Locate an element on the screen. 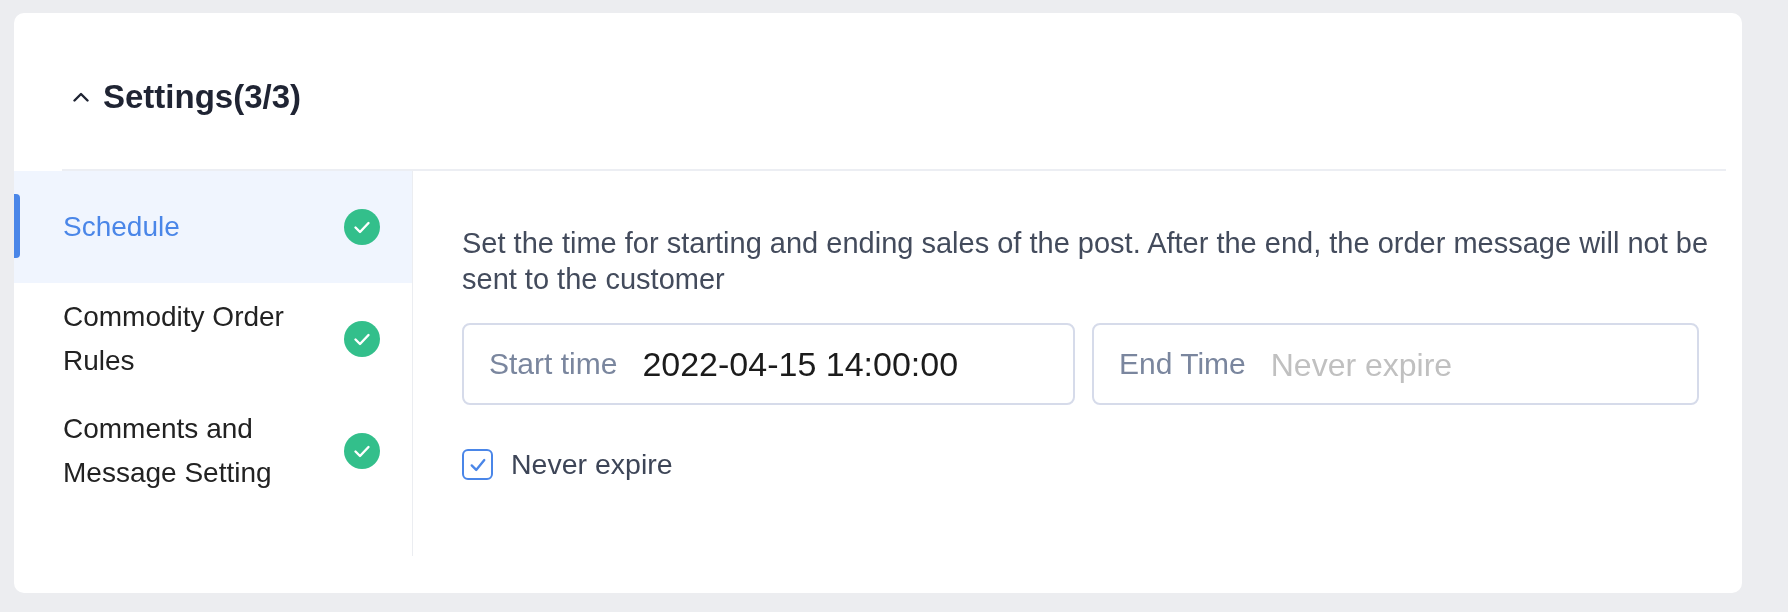 The width and height of the screenshot is (1788, 612). date-time-input: Never expire is located at coordinates (1475, 364).